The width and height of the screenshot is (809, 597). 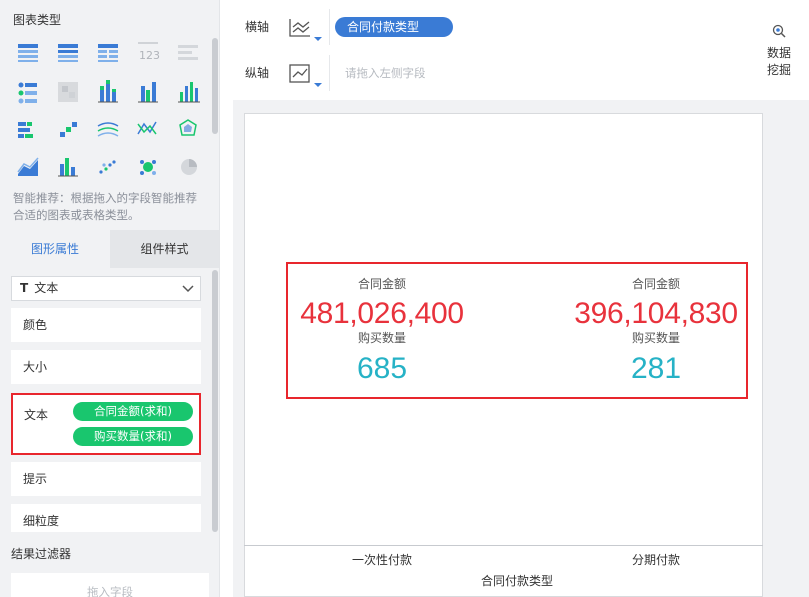 I want to click on chart-types-title: 图表类型, so click(x=37, y=20).